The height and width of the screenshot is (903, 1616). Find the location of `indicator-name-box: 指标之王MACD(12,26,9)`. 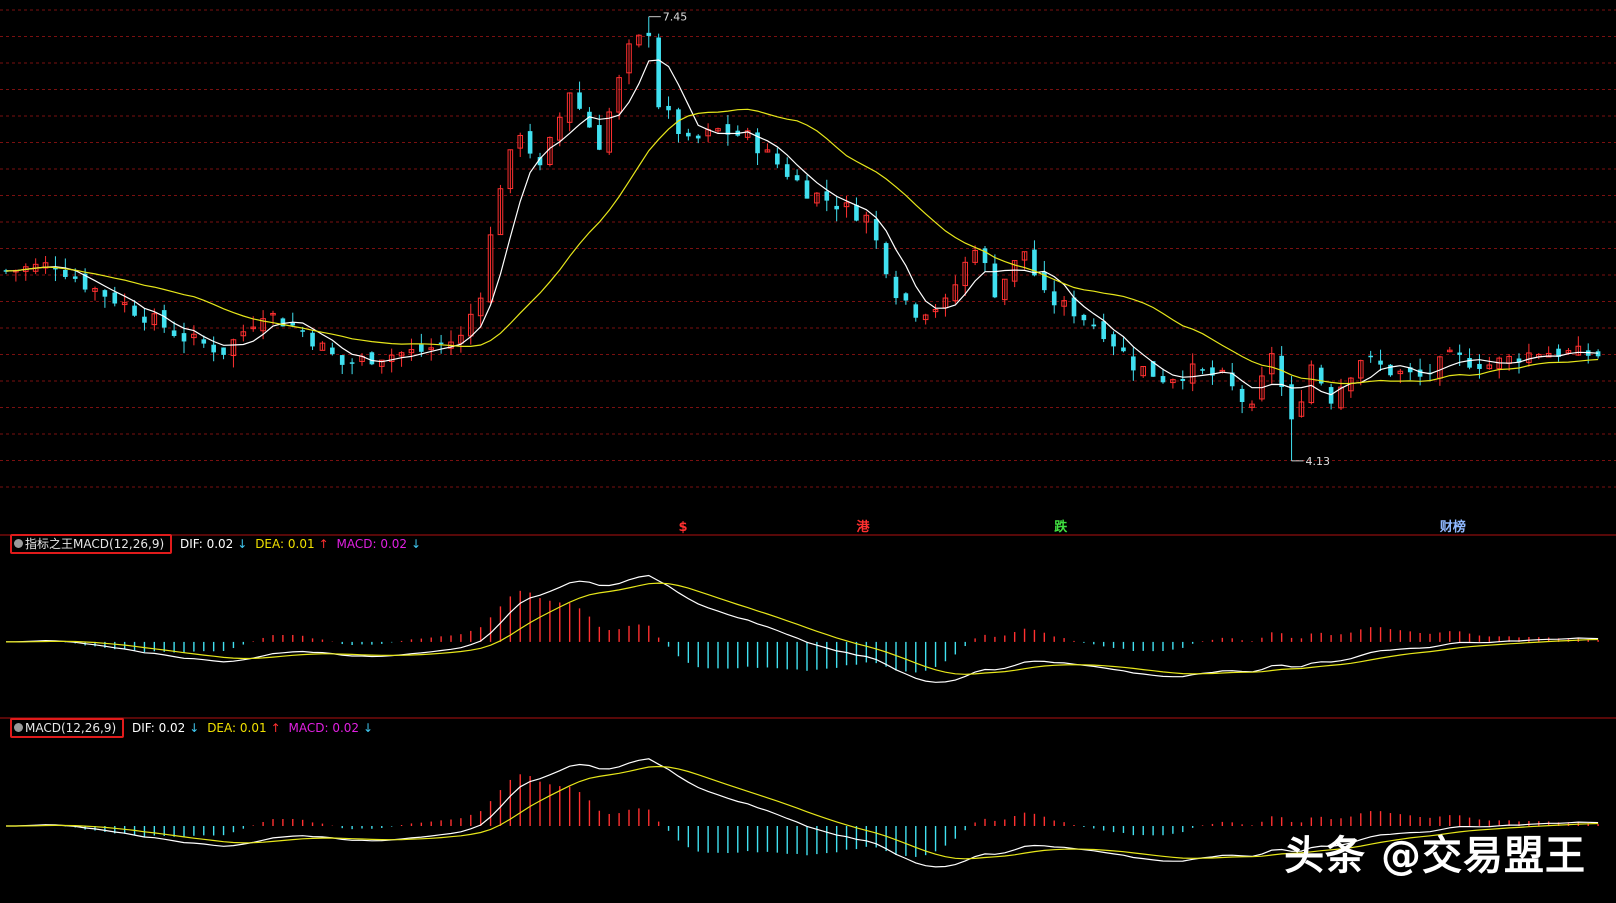

indicator-name-box: 指标之王MACD(12,26,9) is located at coordinates (91, 544).